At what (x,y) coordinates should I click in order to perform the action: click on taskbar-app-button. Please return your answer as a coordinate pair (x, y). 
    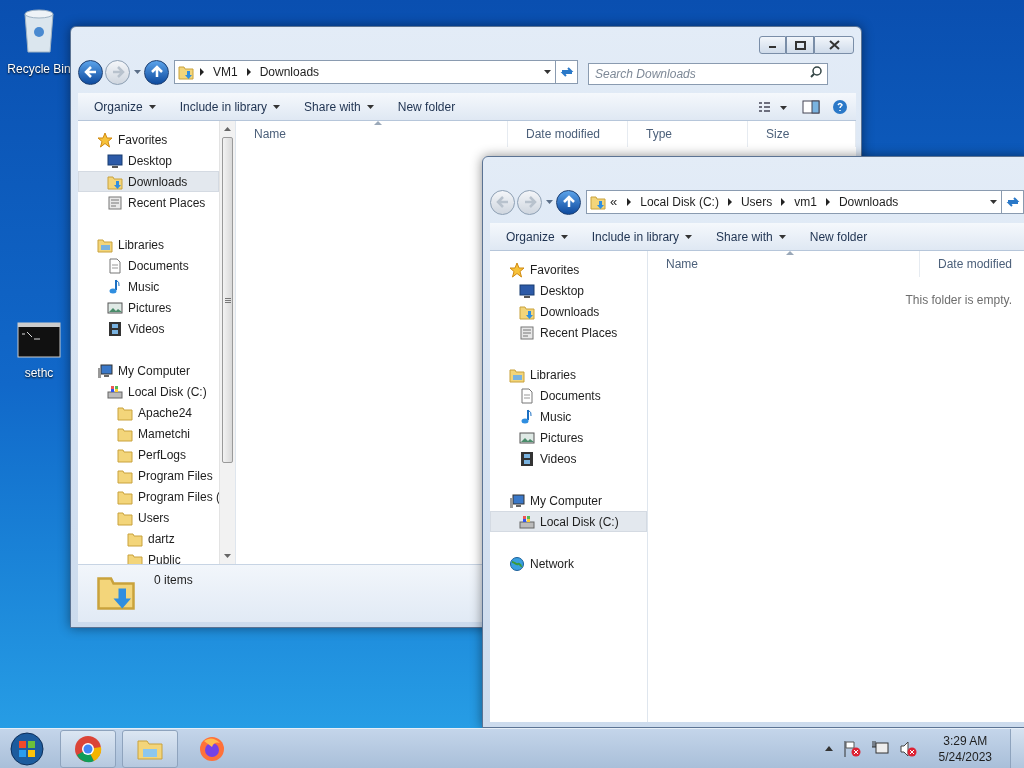
    Looking at the image, I should click on (88, 748).